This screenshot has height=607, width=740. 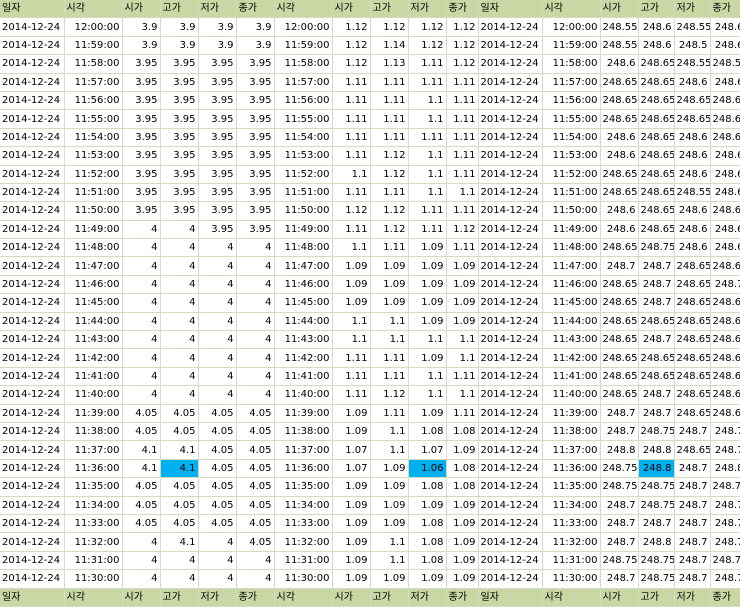 I want to click on table-cell: 11:48:00, so click(x=303, y=248).